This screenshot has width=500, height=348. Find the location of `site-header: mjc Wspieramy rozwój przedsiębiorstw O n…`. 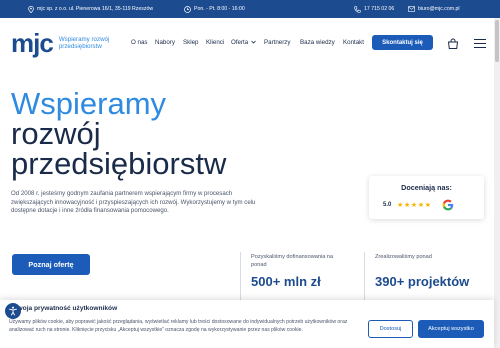

site-header: mjc Wspieramy rozwój przedsiębiorstw O n… is located at coordinates (250, 43).